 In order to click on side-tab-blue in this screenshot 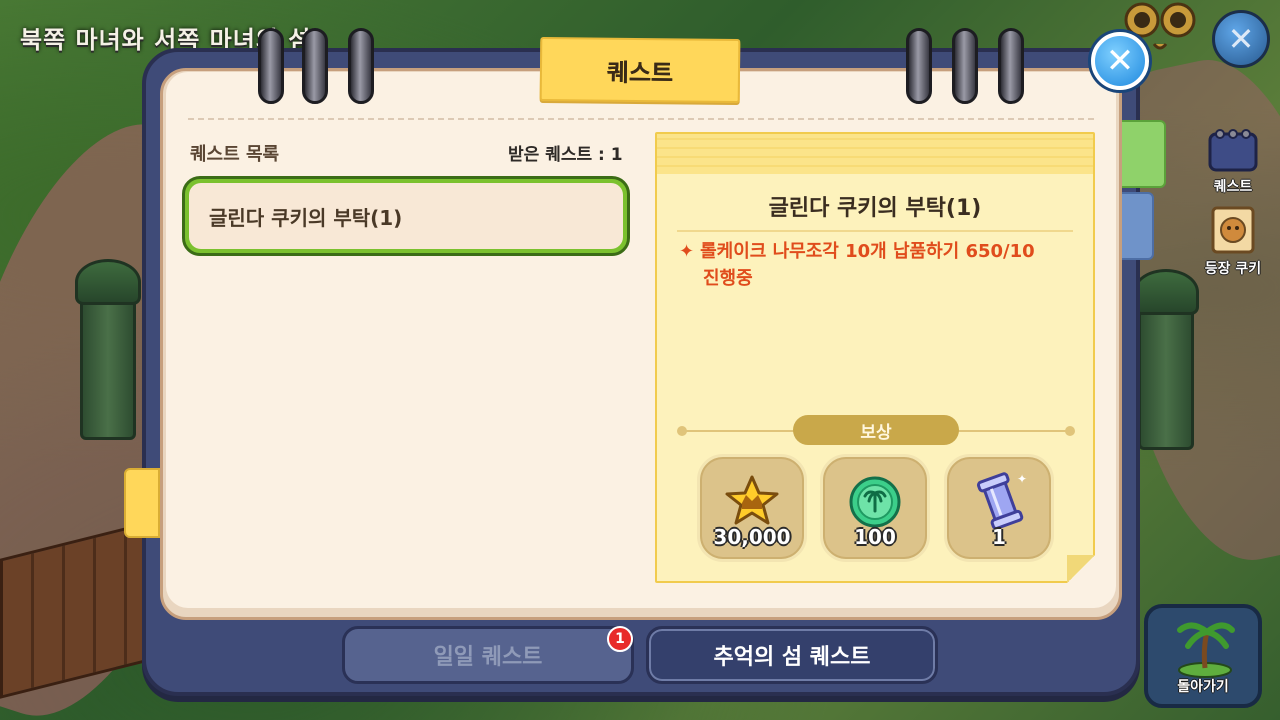, I will do `click(1136, 226)`.